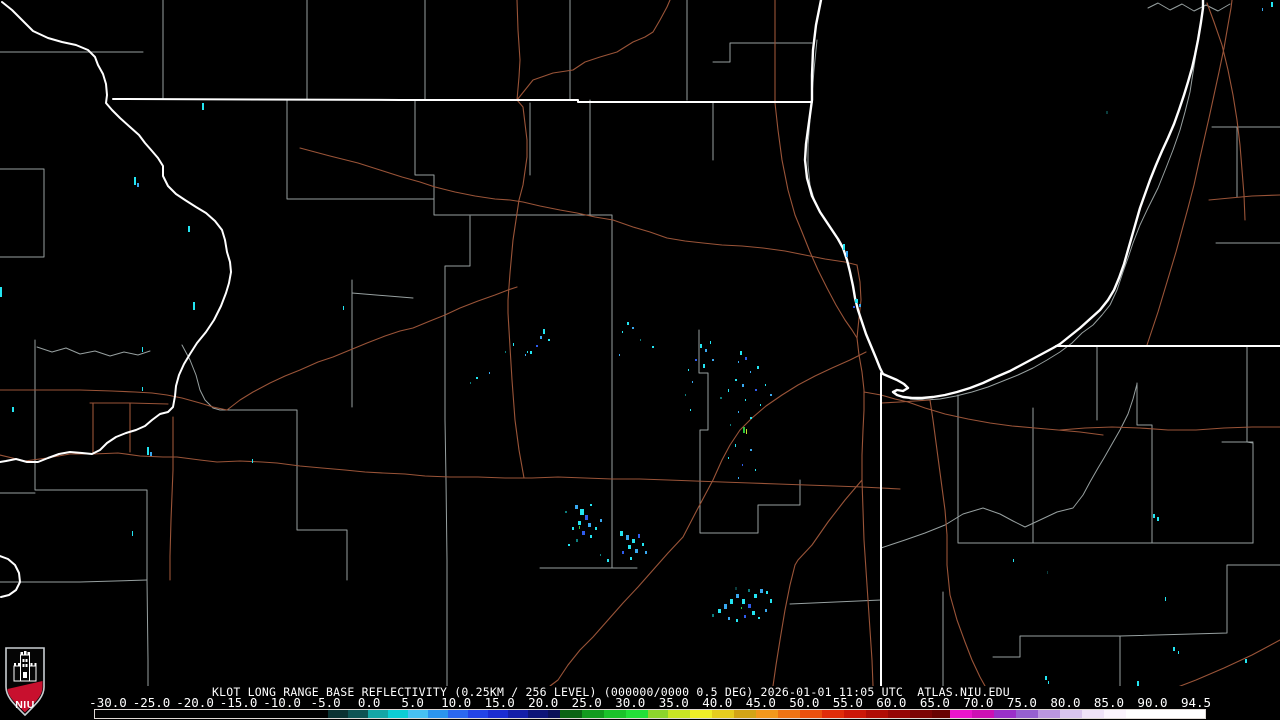 The height and width of the screenshot is (720, 1280). Describe the element at coordinates (195, 702) in the screenshot. I see `dbz-tick-label: -20.0` at that location.